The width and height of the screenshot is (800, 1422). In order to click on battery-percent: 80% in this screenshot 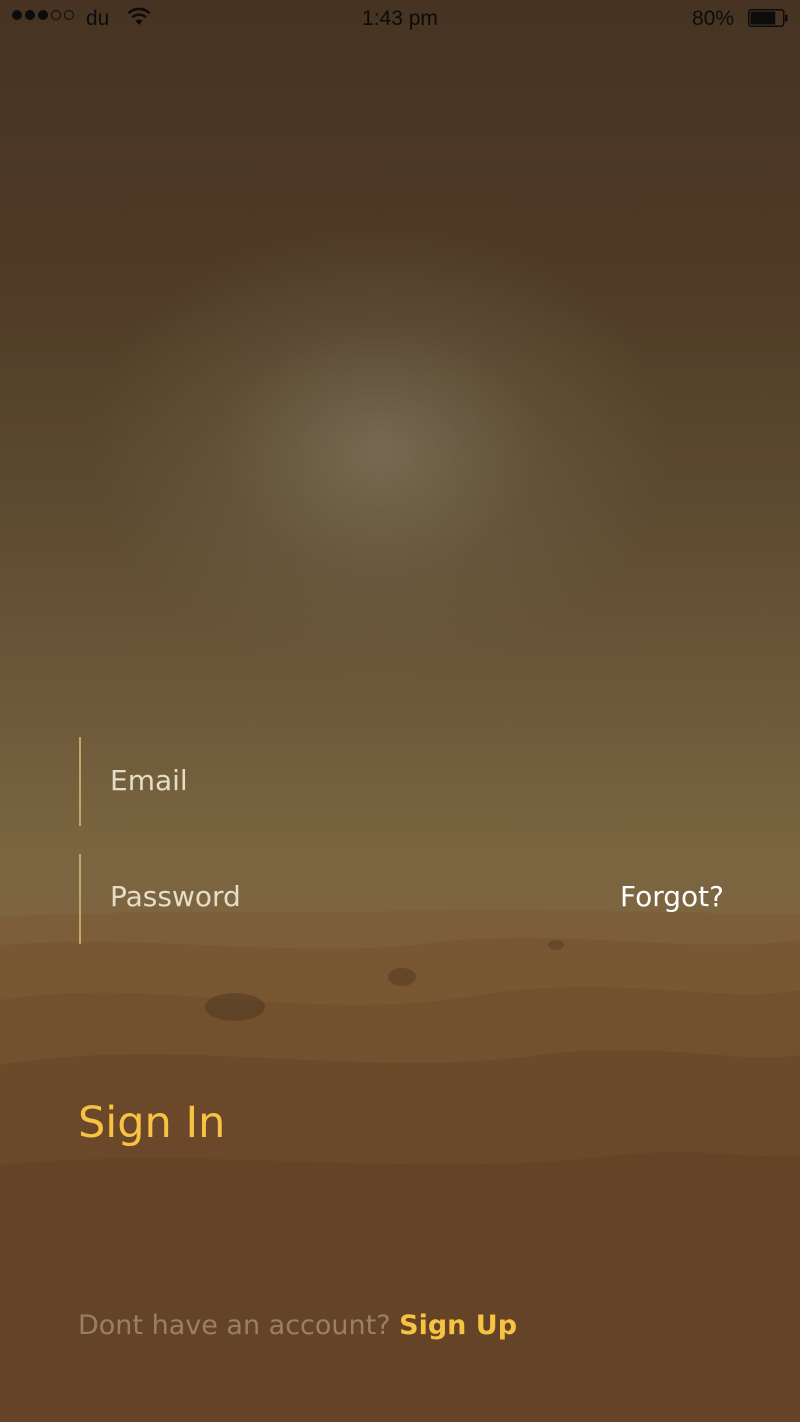, I will do `click(712, 18)`.